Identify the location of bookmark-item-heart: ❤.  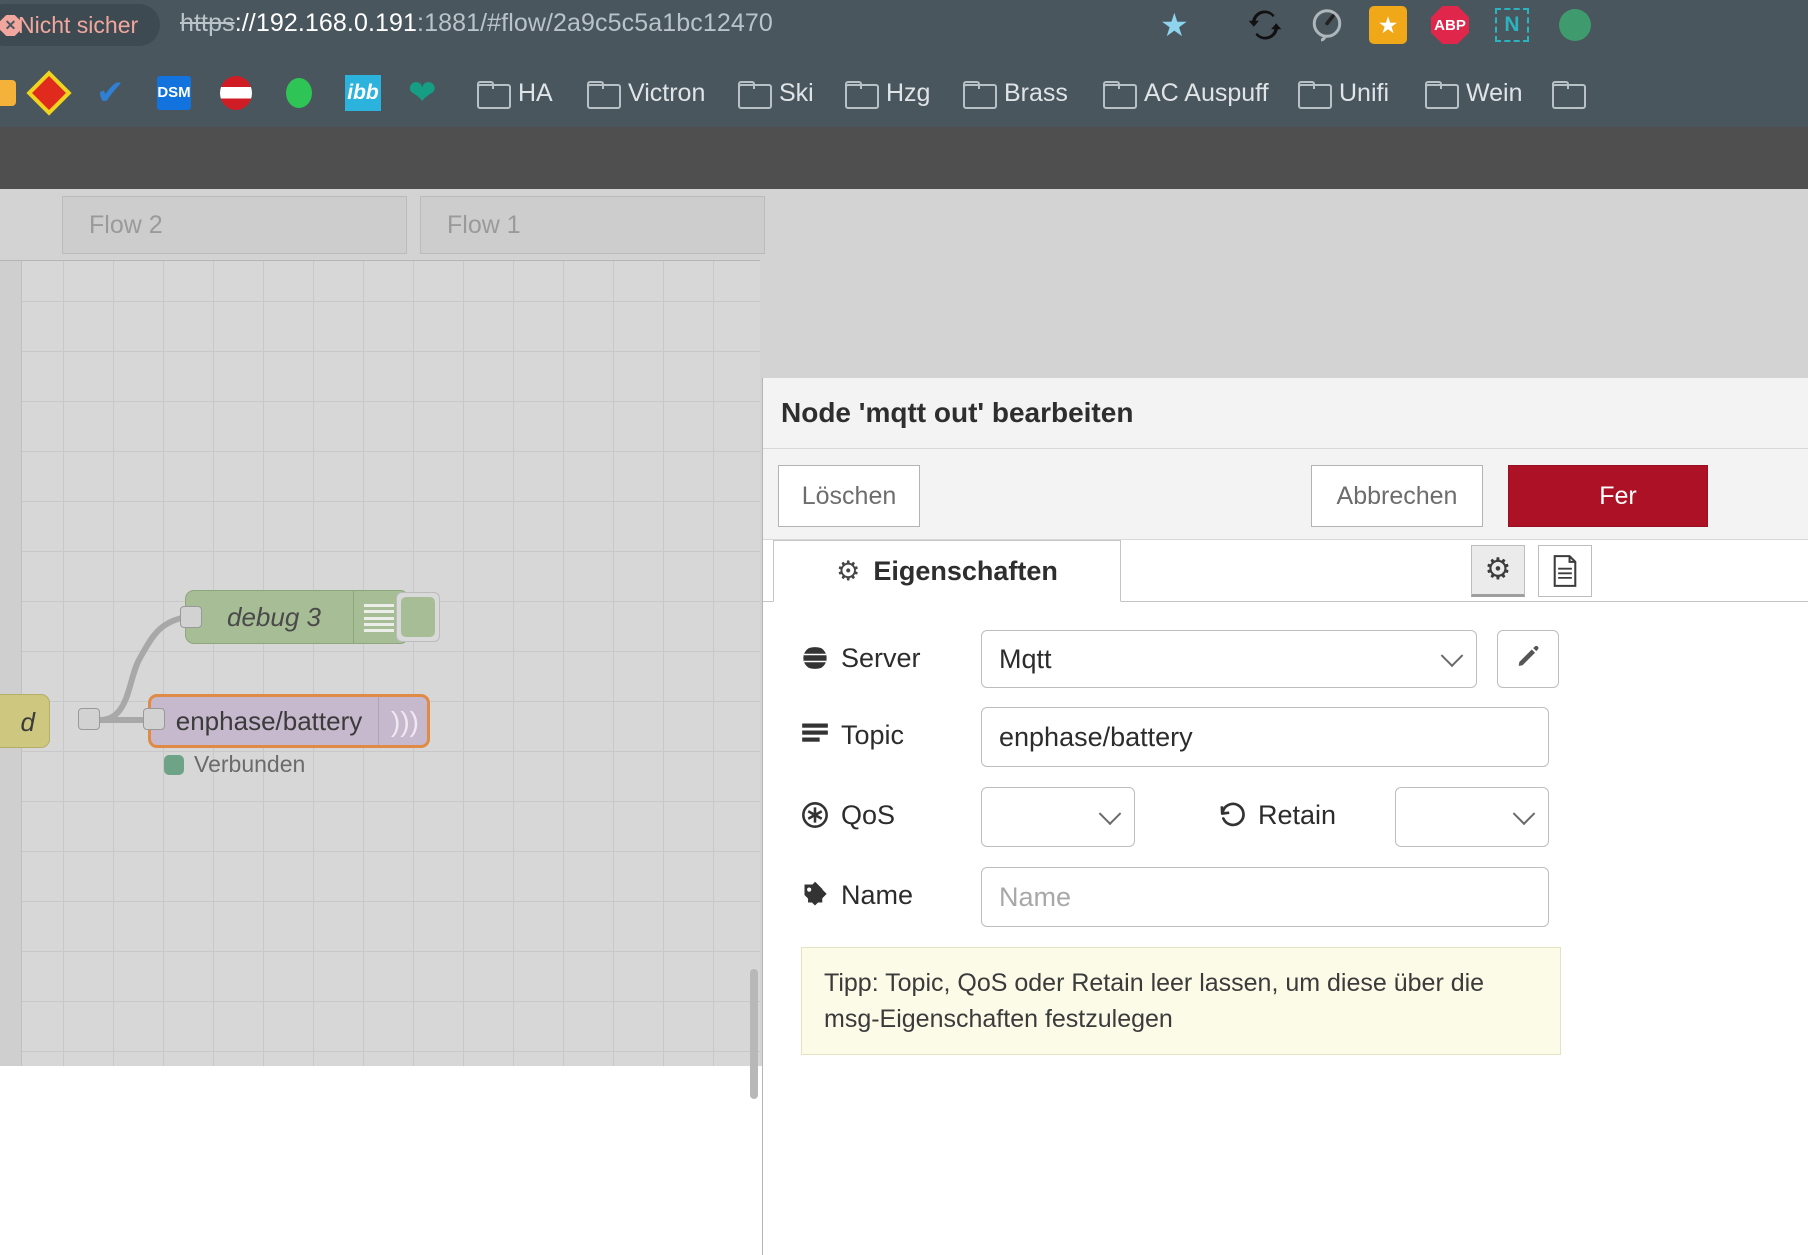
(422, 93).